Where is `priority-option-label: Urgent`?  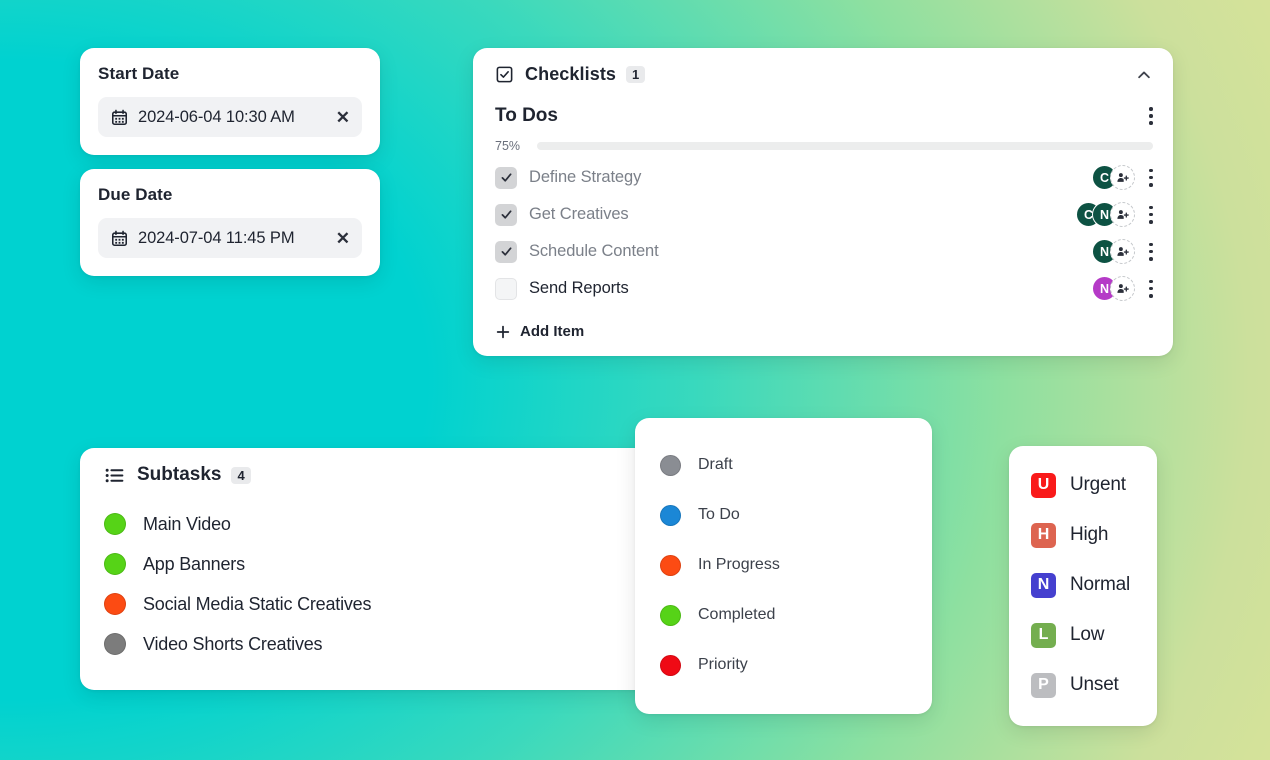 priority-option-label: Urgent is located at coordinates (1098, 484).